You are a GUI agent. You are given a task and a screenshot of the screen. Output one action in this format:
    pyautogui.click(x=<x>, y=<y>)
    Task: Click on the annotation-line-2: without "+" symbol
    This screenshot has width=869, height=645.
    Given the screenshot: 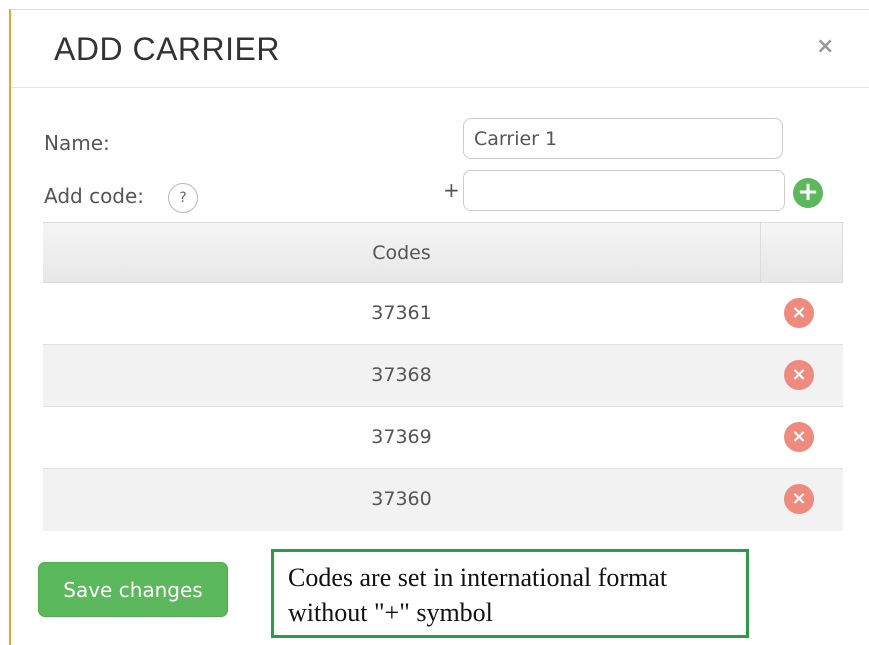 What is the action you would take?
    pyautogui.click(x=390, y=612)
    